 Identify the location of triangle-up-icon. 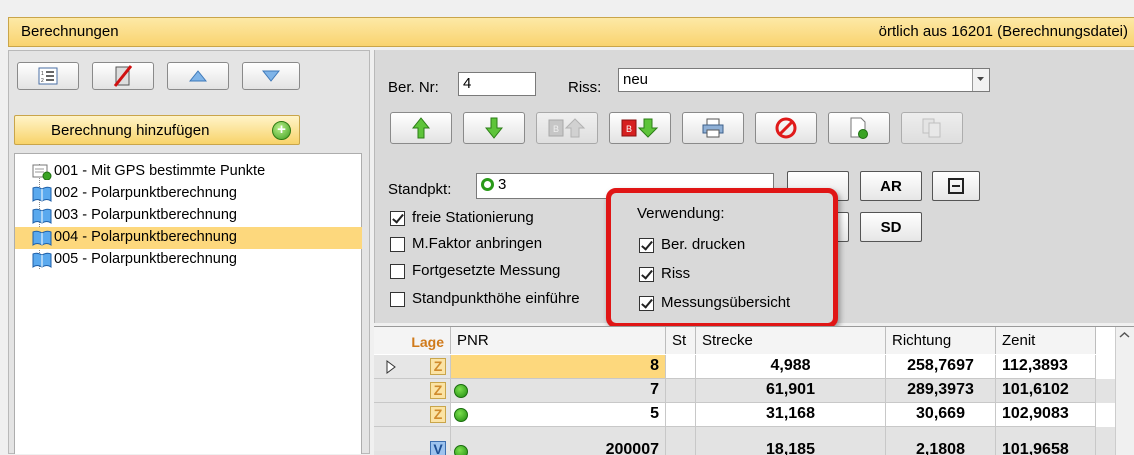
(198, 76).